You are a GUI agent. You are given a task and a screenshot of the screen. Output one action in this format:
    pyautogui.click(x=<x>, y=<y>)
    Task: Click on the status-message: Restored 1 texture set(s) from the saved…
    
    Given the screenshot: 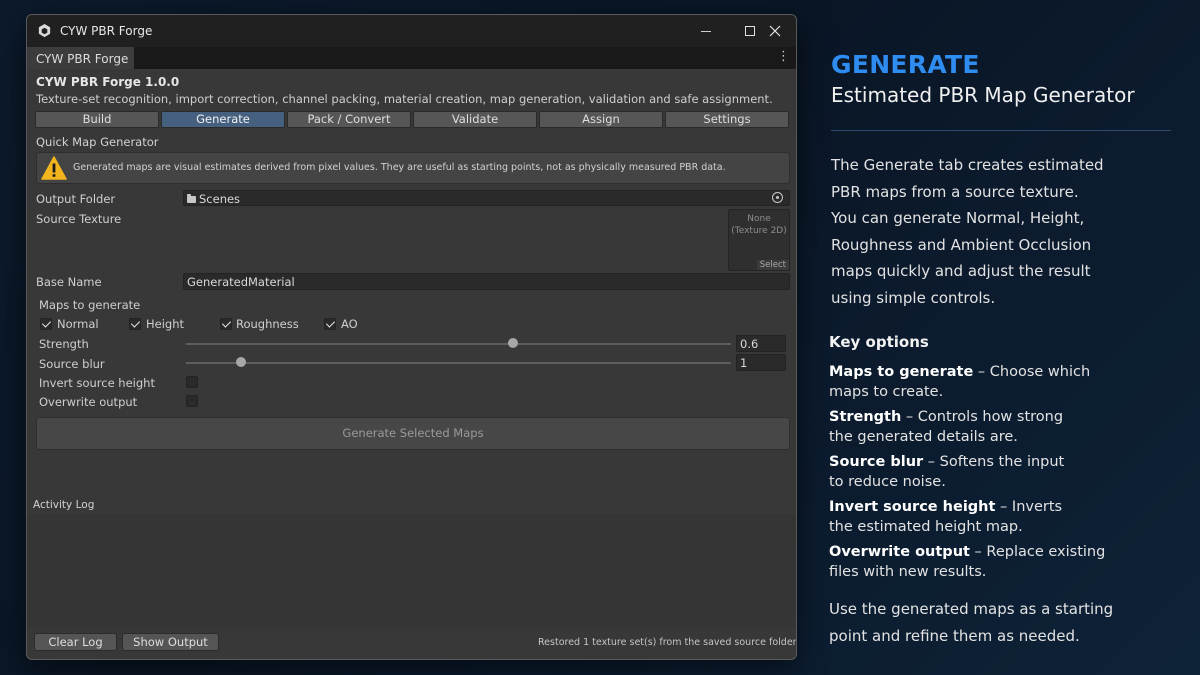 What is the action you would take?
    pyautogui.click(x=667, y=642)
    